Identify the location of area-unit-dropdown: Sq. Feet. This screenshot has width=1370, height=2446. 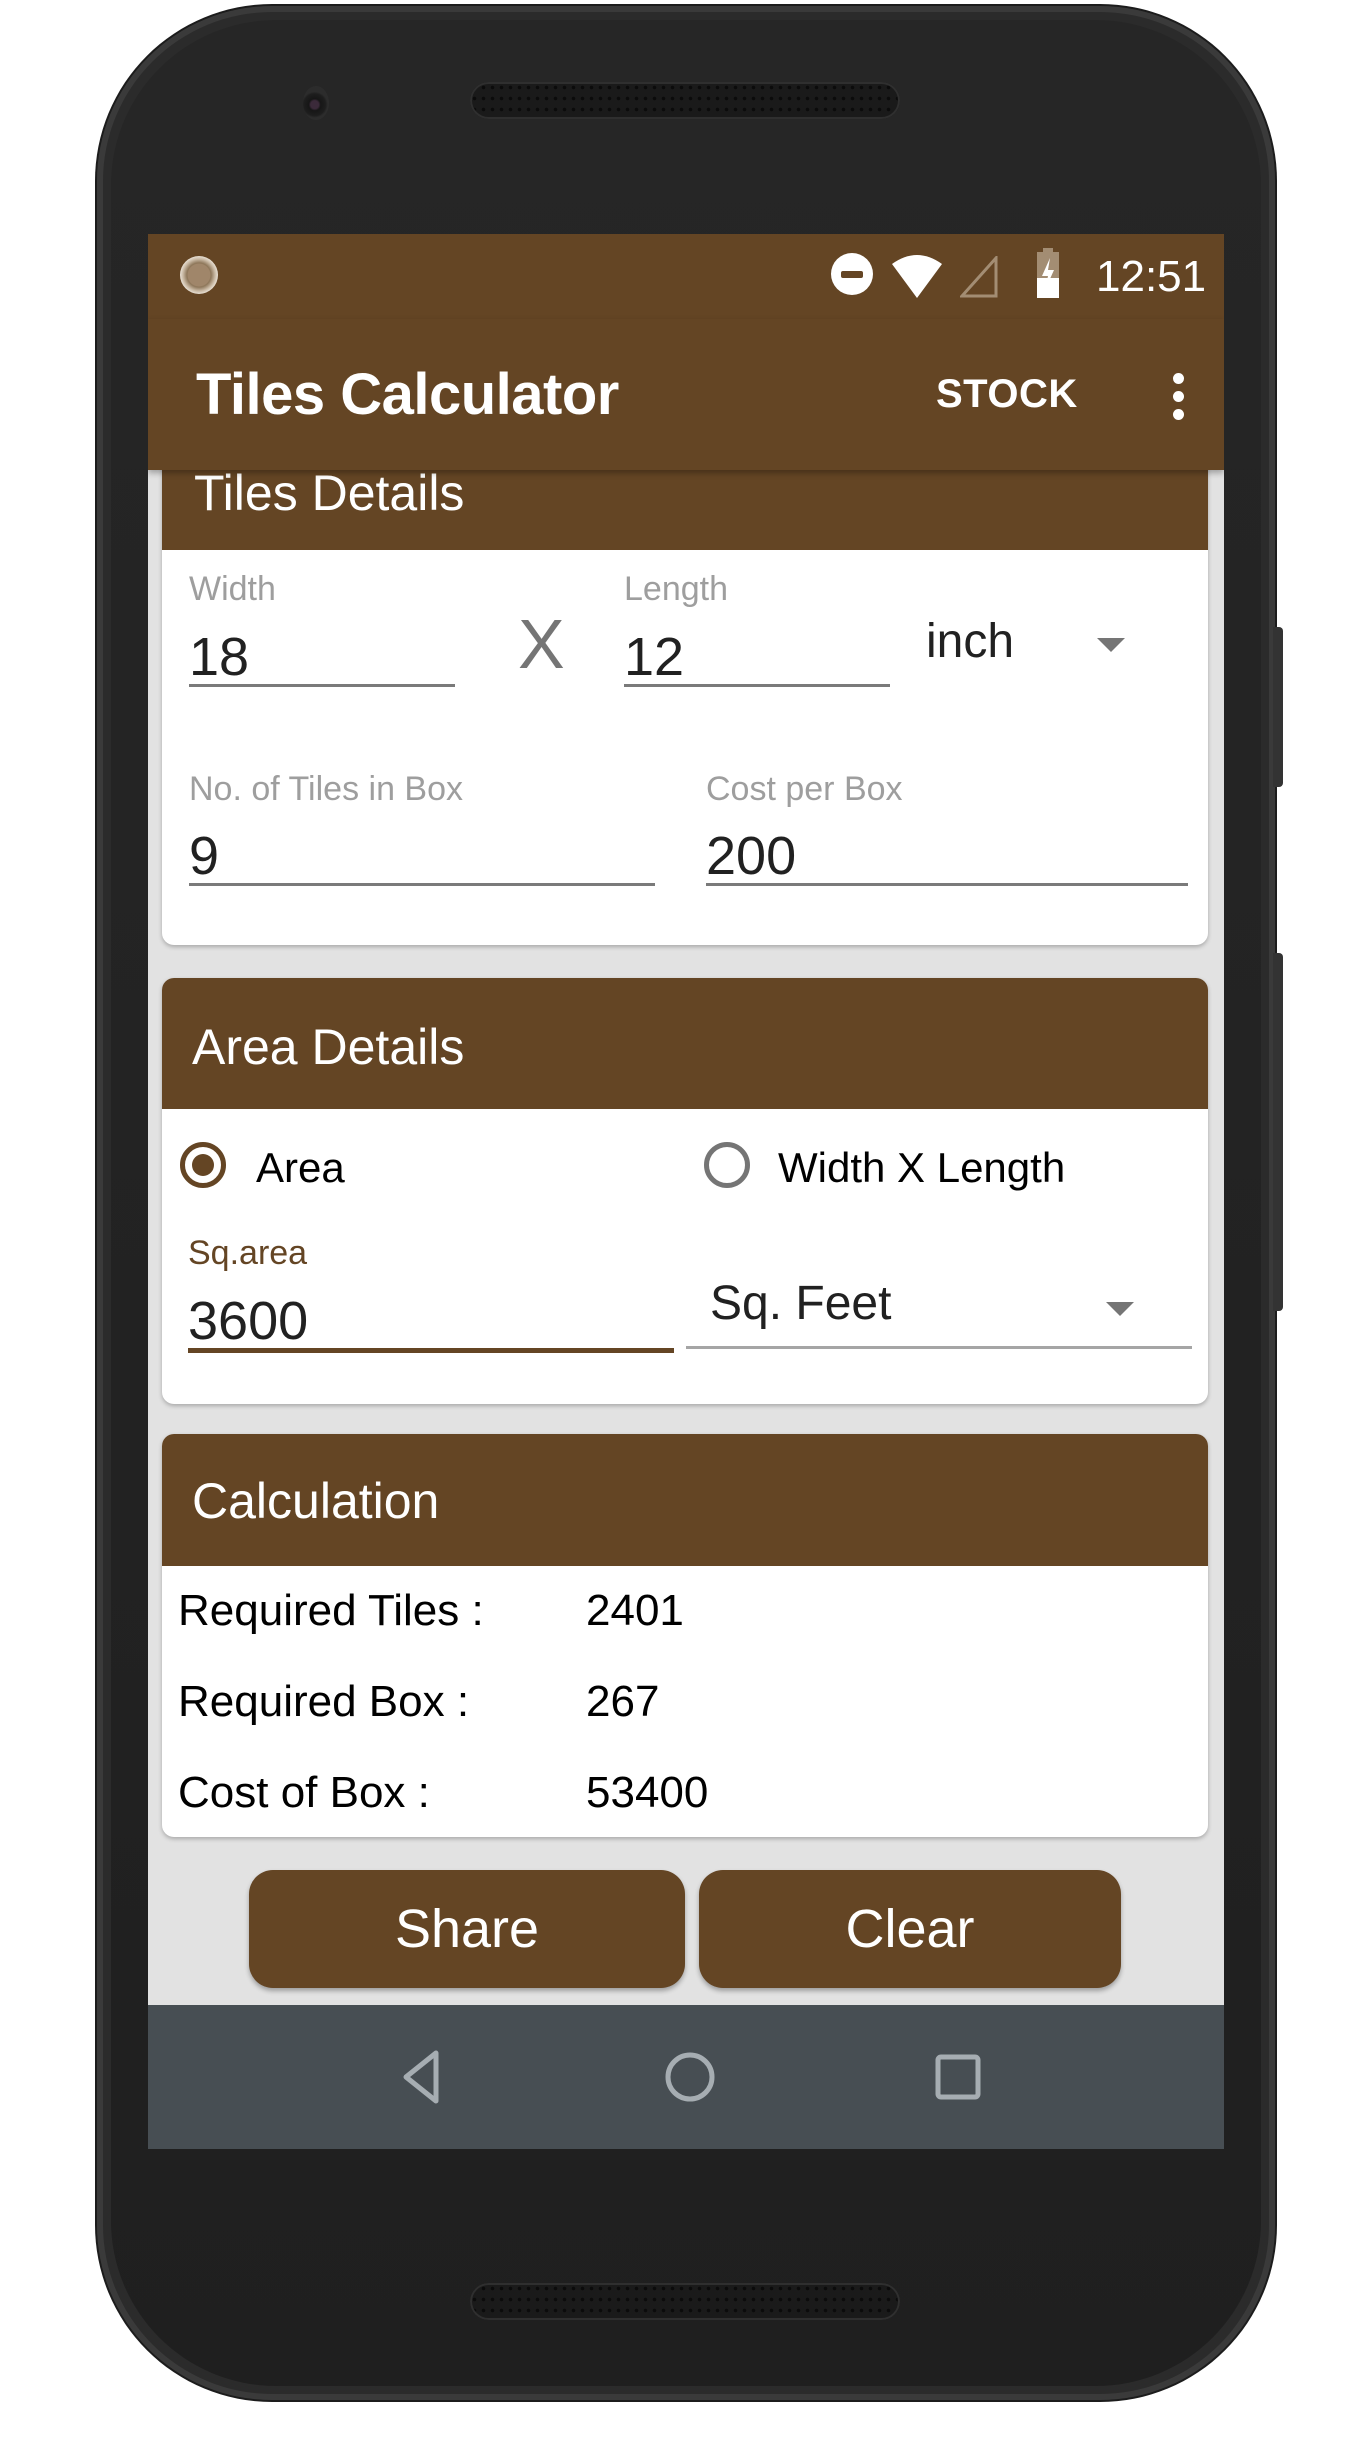
(941, 1309).